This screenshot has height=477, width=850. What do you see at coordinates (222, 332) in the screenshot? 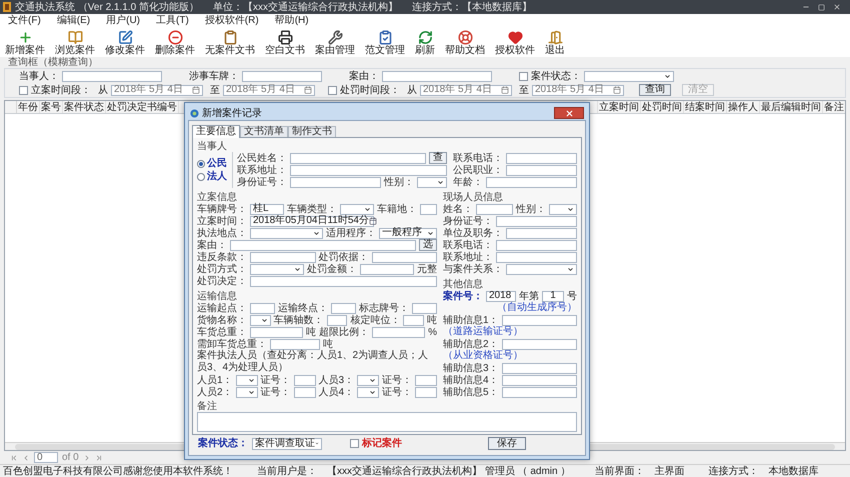
I see `field-label: 车货总重：` at bounding box center [222, 332].